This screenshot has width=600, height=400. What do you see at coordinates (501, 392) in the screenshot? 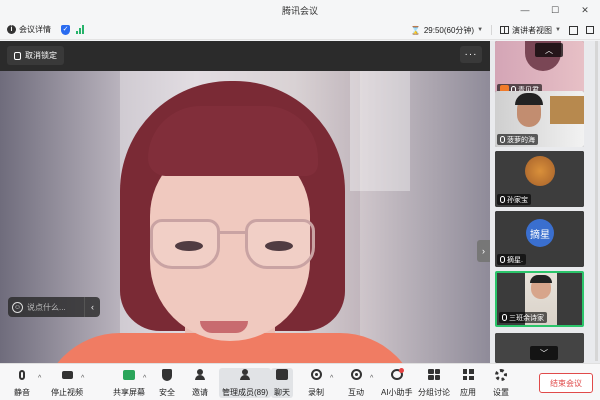
I see `settings-label: 设置` at bounding box center [501, 392].